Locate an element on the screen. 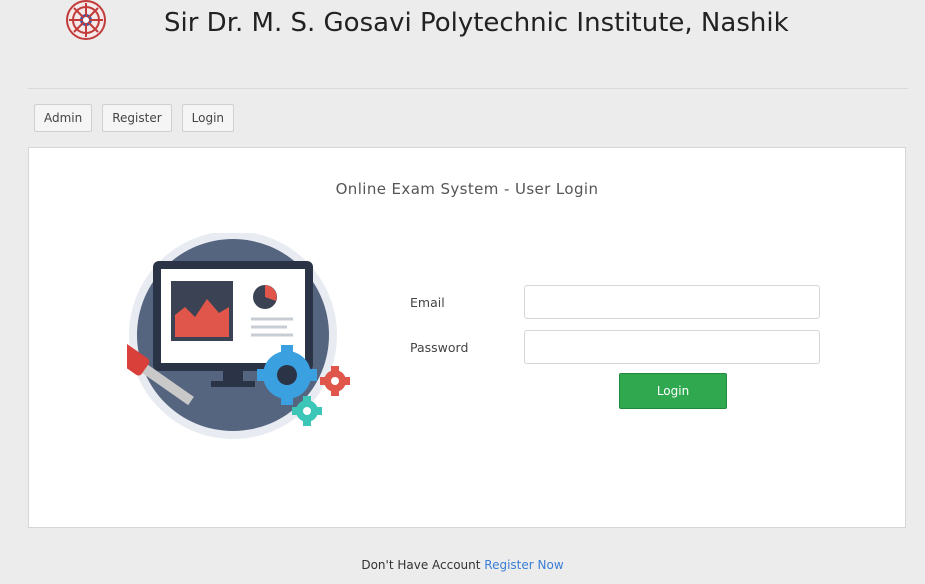 This screenshot has width=925, height=584. password-label: Password is located at coordinates (439, 347).